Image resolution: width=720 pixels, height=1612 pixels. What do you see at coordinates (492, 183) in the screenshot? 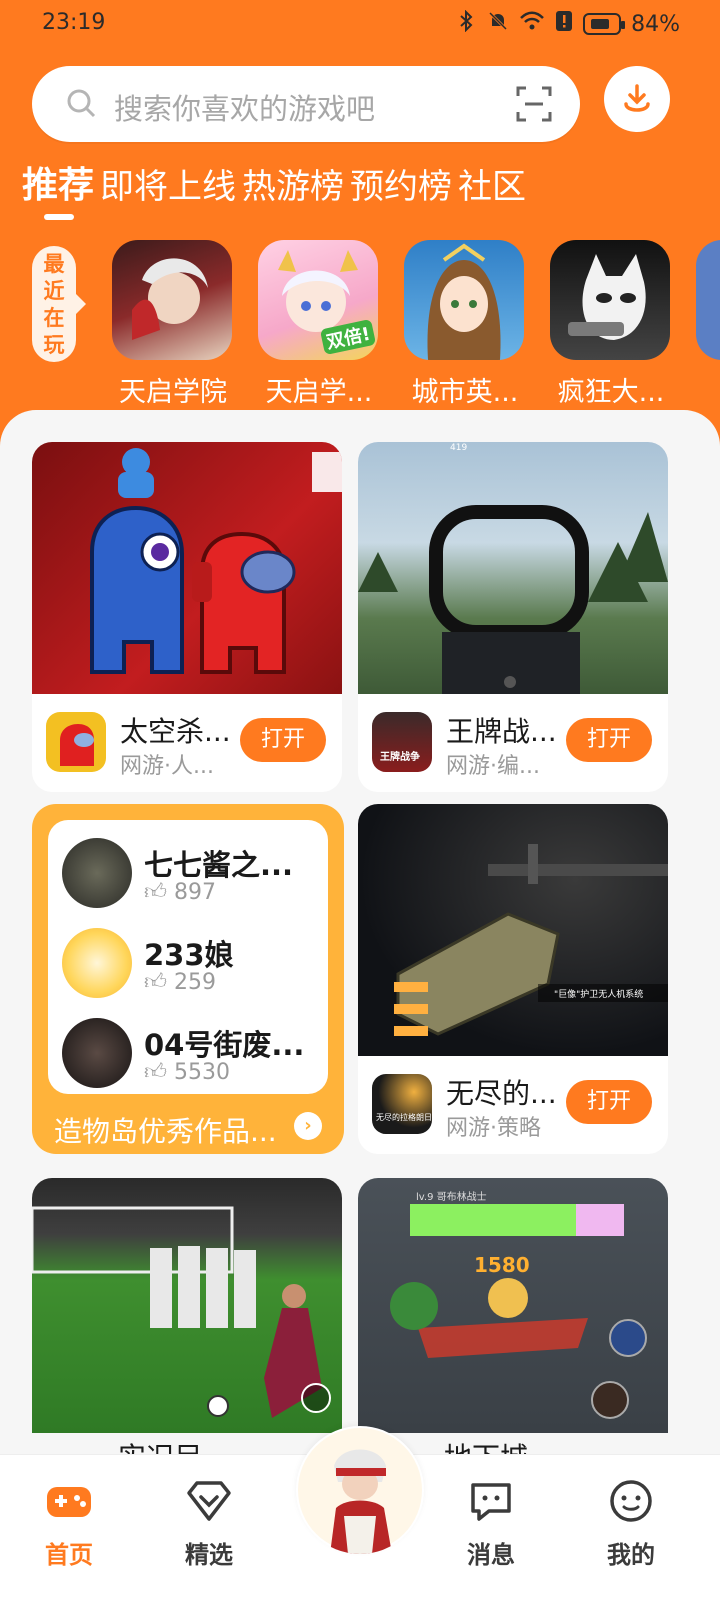
I see `tab-community: 社区` at bounding box center [492, 183].